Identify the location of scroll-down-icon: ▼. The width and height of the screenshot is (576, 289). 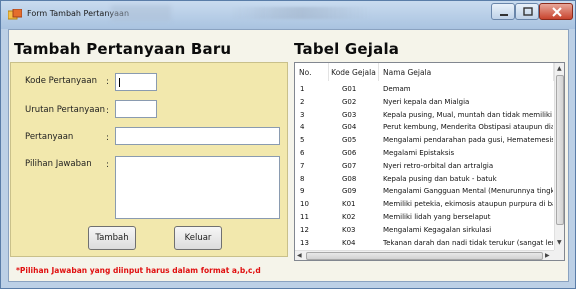
(559, 242).